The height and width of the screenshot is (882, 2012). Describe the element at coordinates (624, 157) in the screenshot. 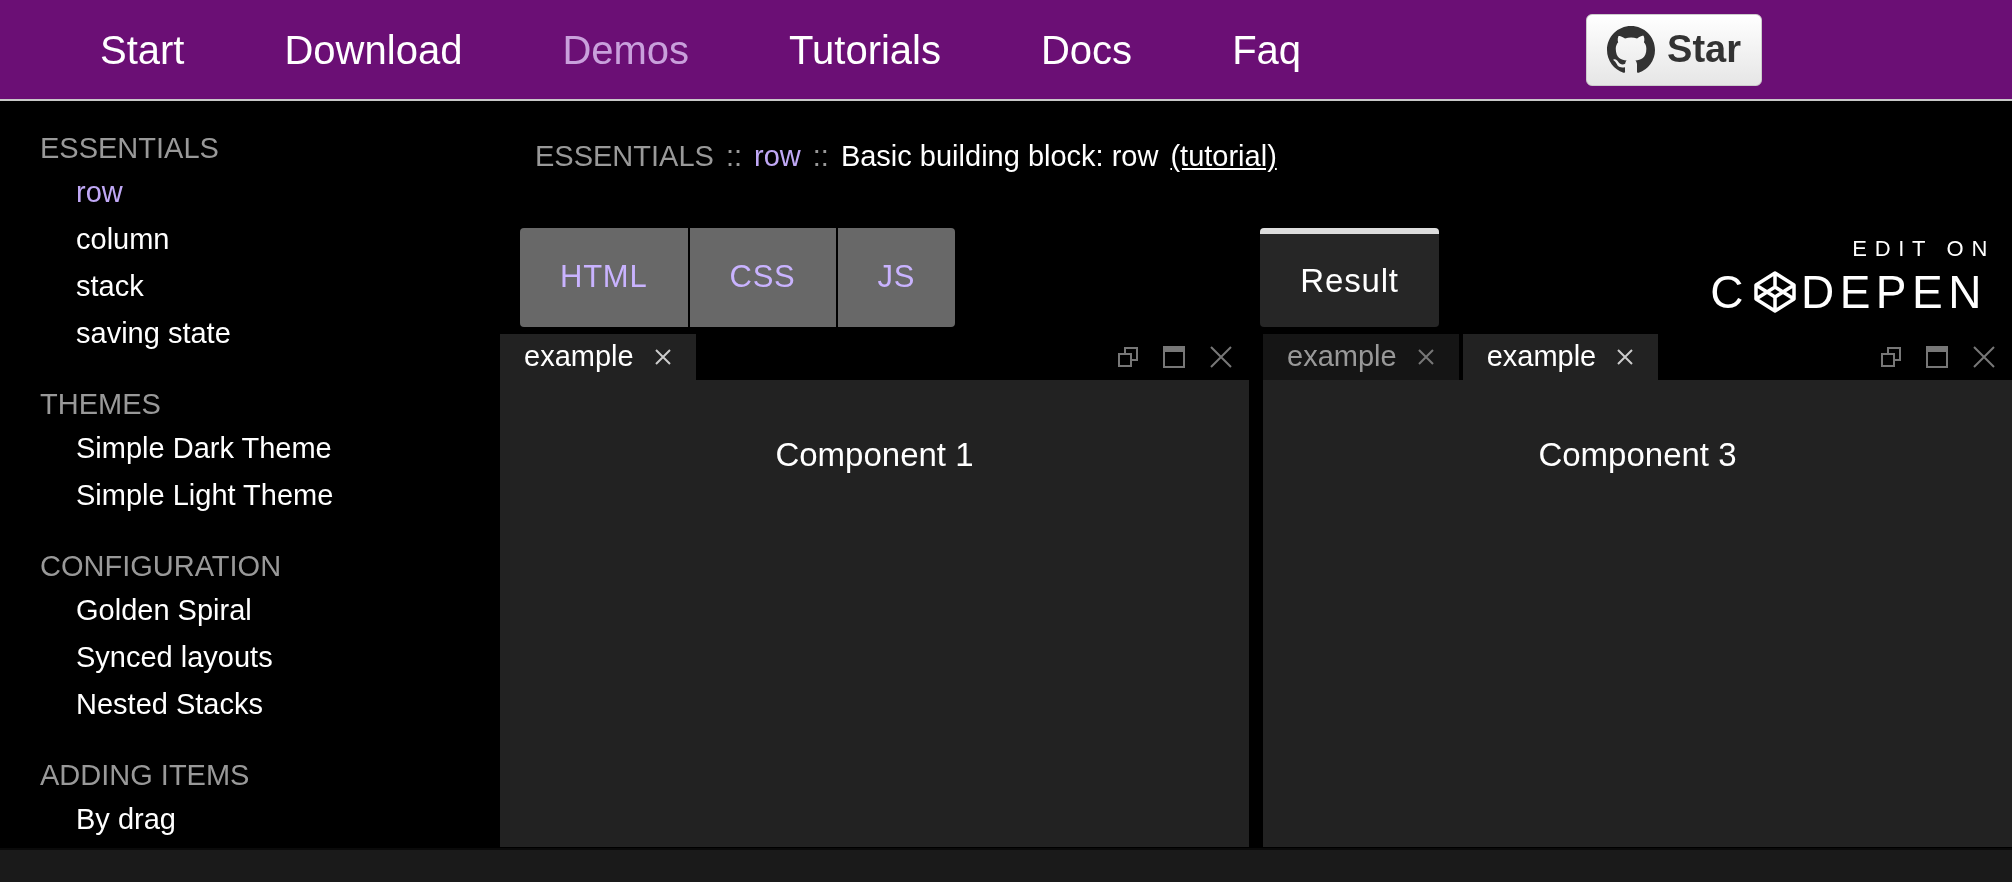

I see `breadcrumb-section: ESSENTIALS` at that location.